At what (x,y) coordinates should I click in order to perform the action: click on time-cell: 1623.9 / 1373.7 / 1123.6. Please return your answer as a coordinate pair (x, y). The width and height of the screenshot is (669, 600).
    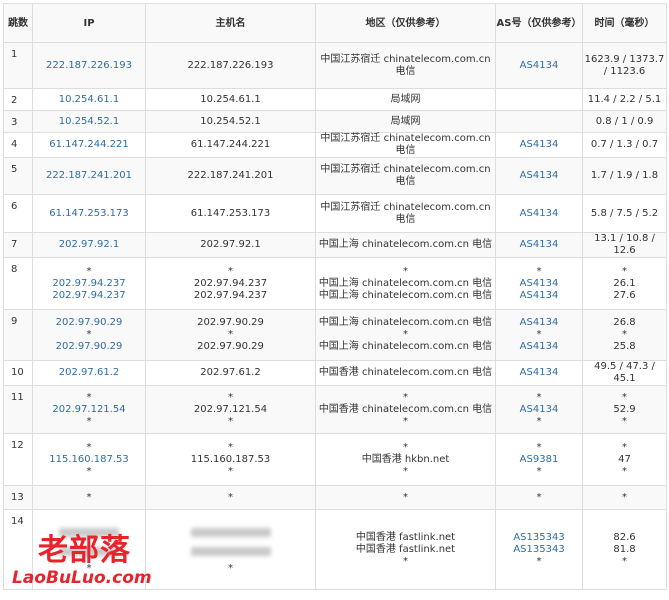
    Looking at the image, I should click on (624, 65).